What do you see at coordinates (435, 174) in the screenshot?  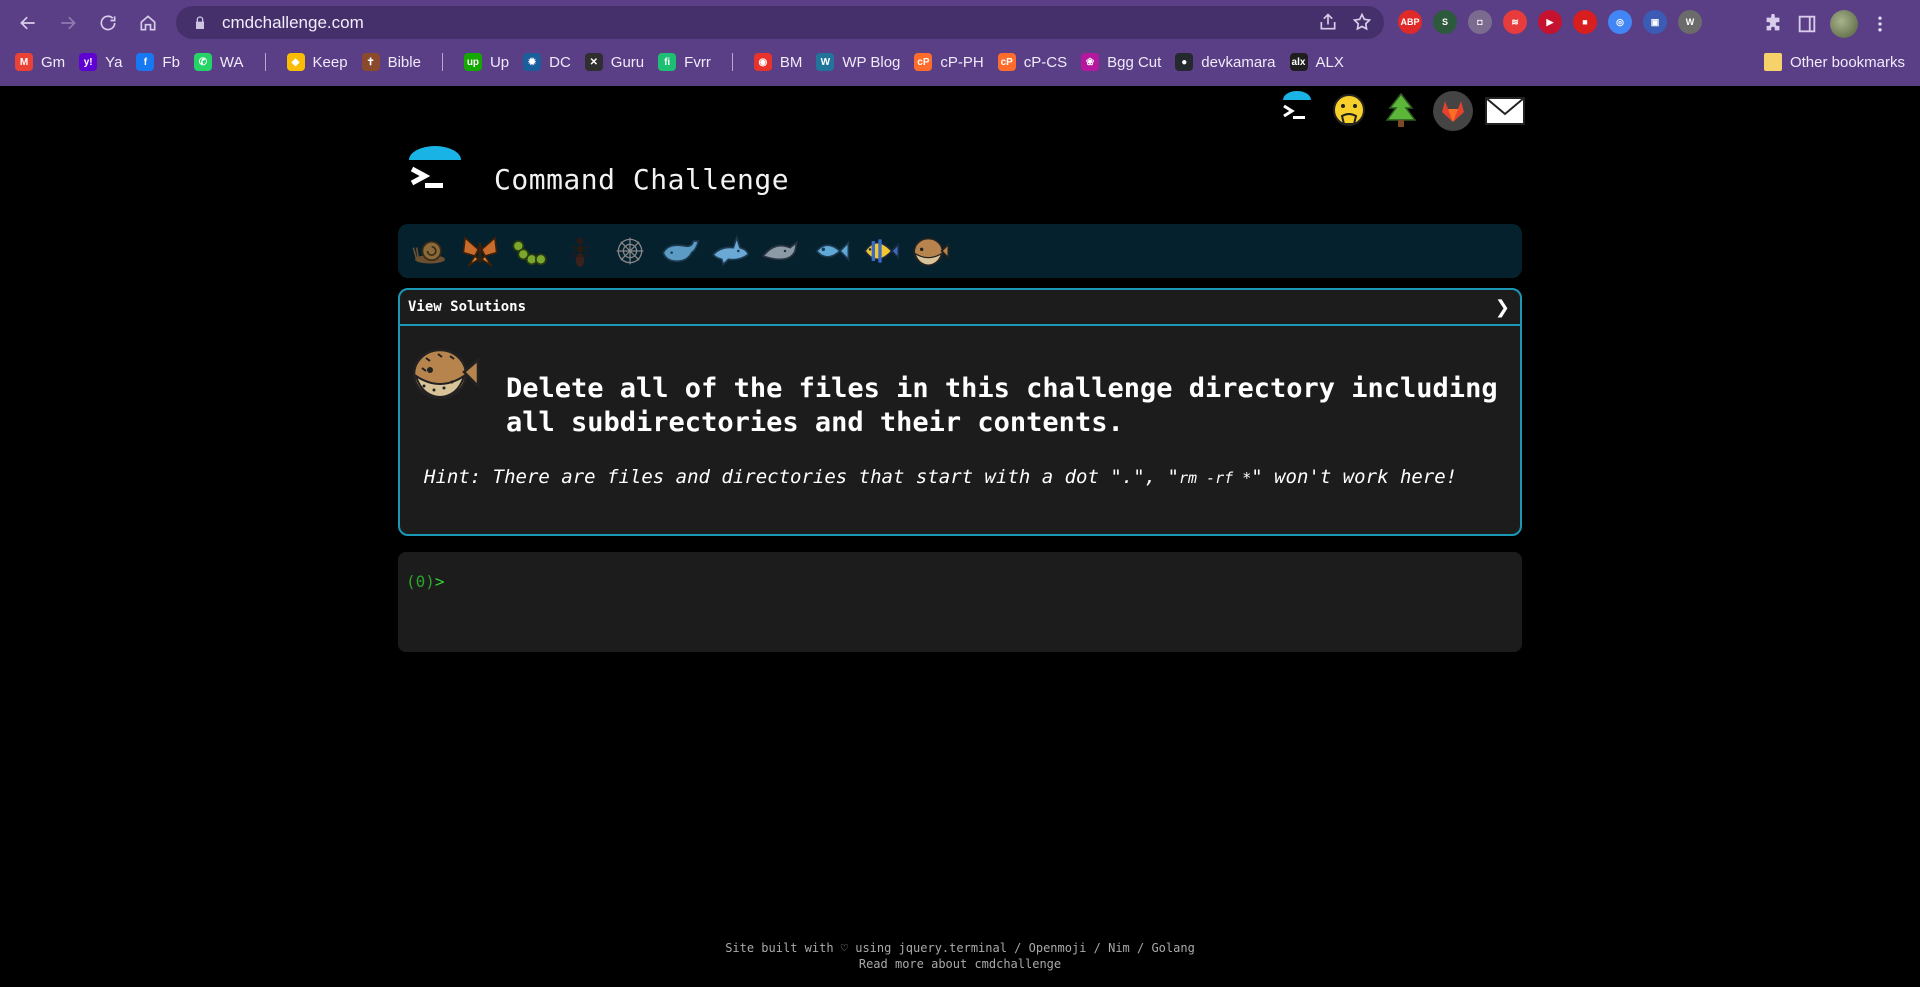 I see `site-logo` at bounding box center [435, 174].